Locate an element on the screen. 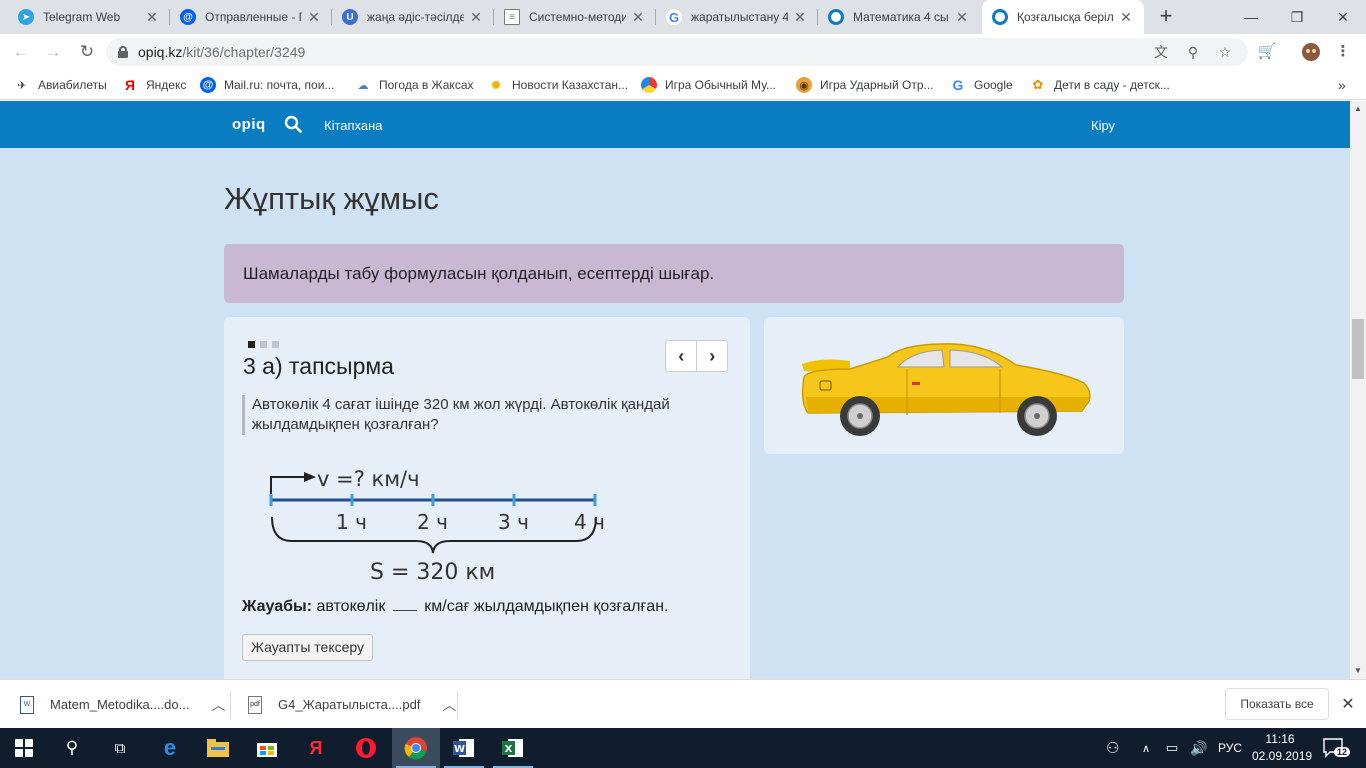  clock: 11:16 02.09.2019 is located at coordinates (1282, 748).